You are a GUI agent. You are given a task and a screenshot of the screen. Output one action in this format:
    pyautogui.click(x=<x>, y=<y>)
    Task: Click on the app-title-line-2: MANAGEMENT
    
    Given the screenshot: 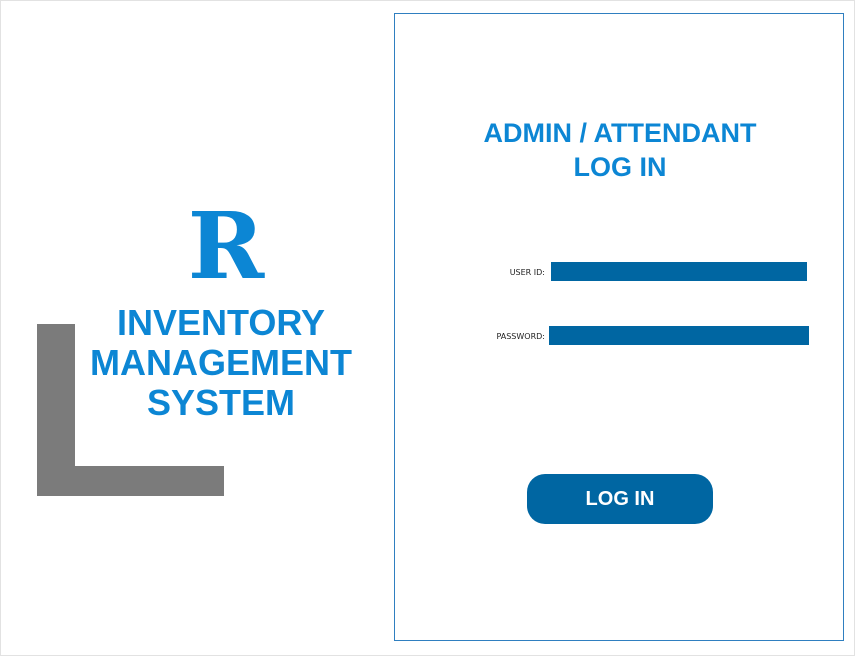 What is the action you would take?
    pyautogui.click(x=221, y=362)
    